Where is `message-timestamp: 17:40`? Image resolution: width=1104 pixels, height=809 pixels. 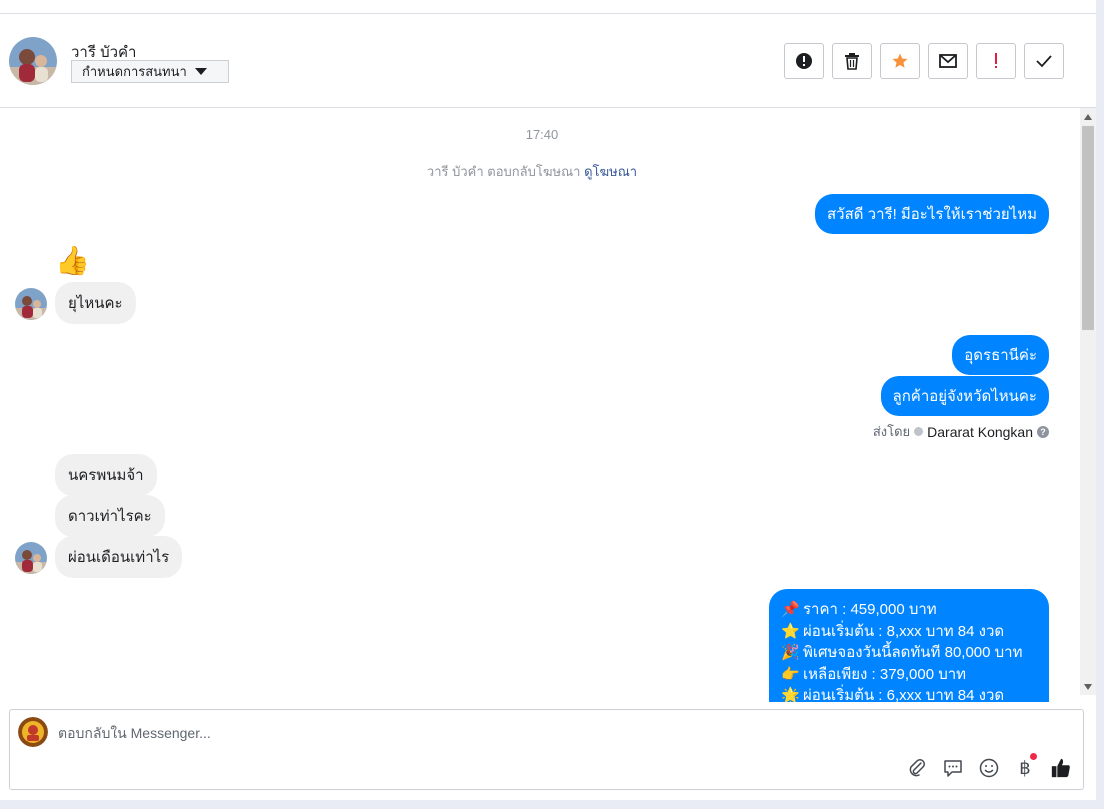
message-timestamp: 17:40 is located at coordinates (542, 134).